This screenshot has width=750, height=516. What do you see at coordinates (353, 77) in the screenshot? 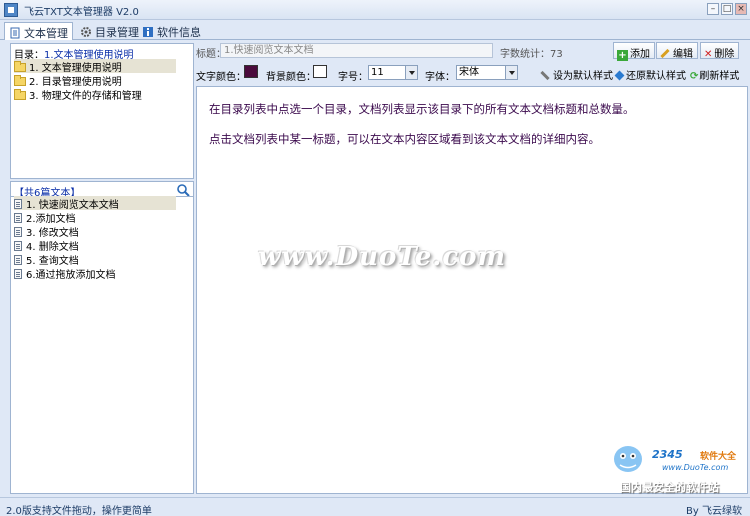
I see `font-size-label: 字号：` at bounding box center [353, 77].